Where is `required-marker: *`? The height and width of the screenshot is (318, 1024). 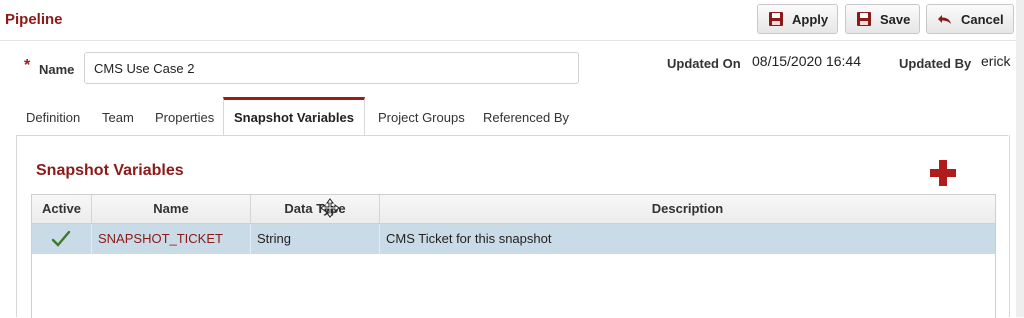
required-marker: * is located at coordinates (27, 65).